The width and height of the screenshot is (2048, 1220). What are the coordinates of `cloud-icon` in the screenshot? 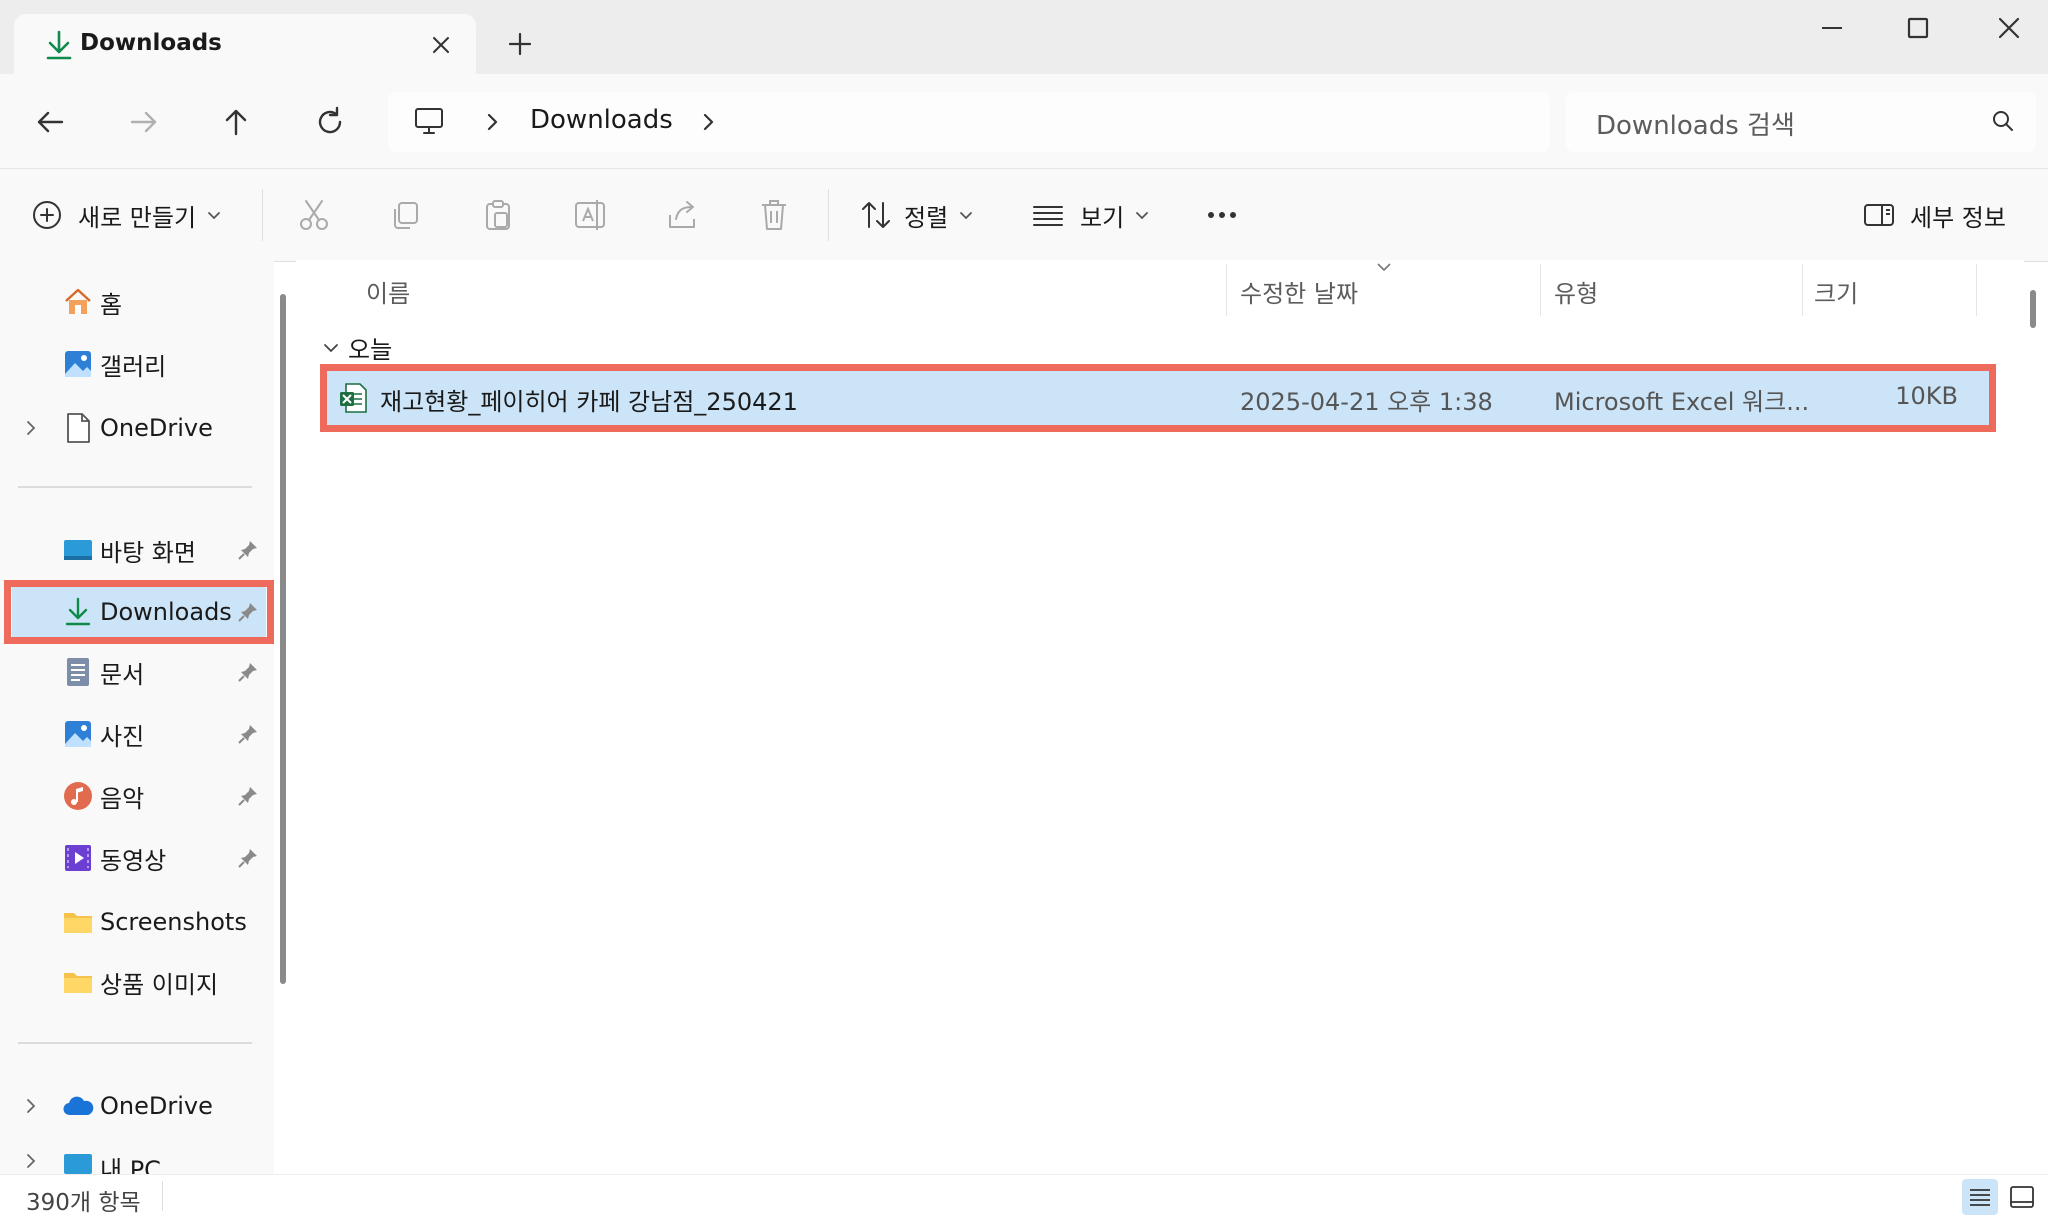 It's located at (78, 1106).